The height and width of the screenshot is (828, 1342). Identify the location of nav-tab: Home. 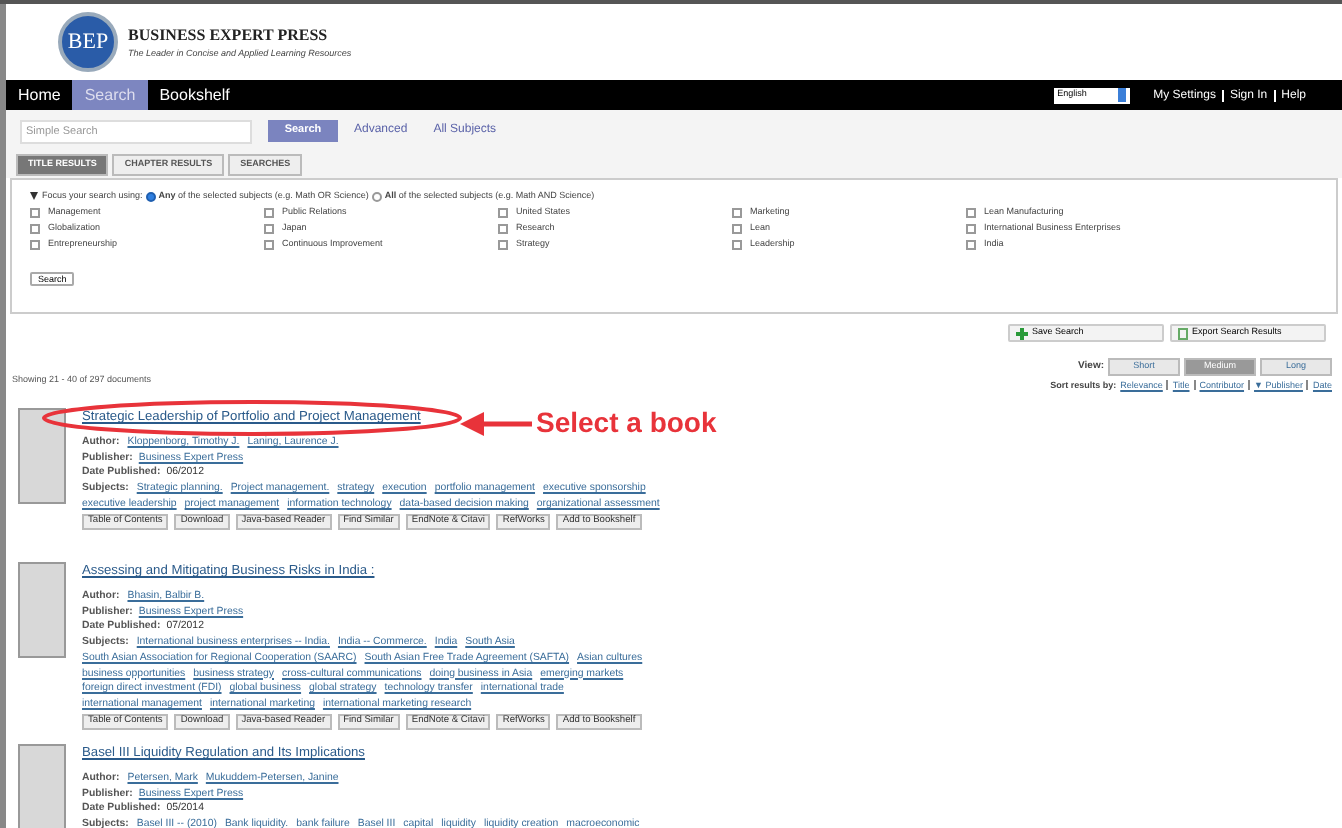
(39, 95).